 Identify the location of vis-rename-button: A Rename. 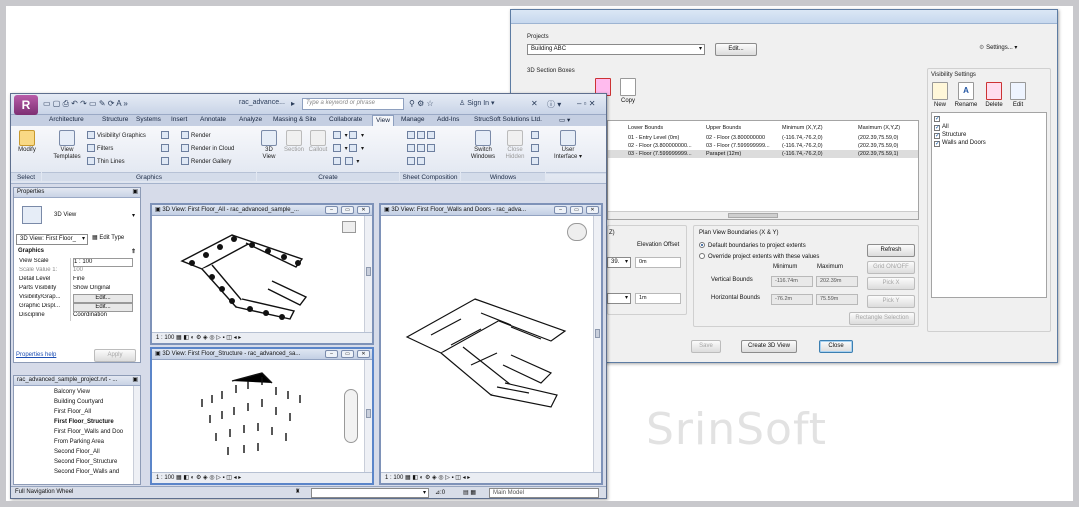
(966, 95).